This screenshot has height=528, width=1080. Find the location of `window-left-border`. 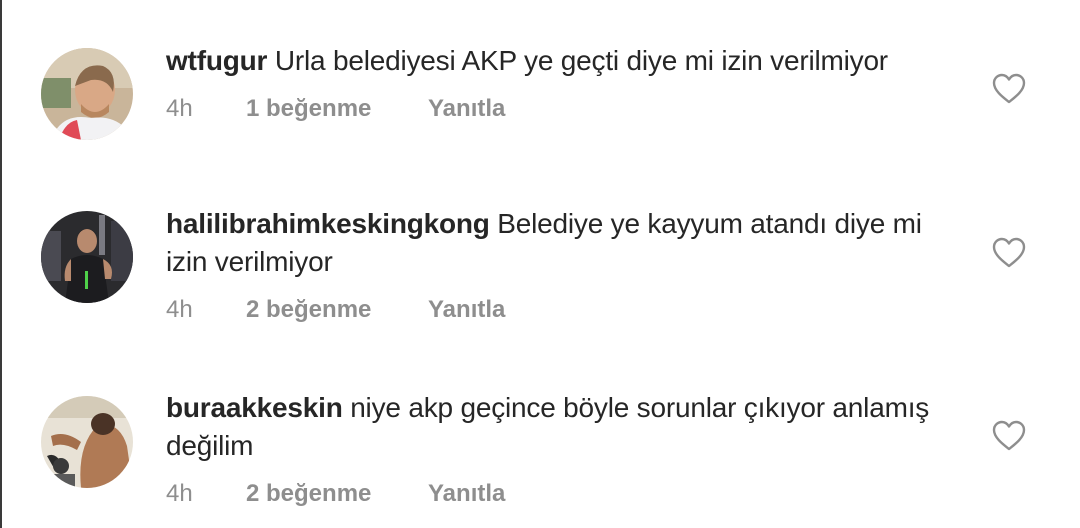

window-left-border is located at coordinates (1, 264).